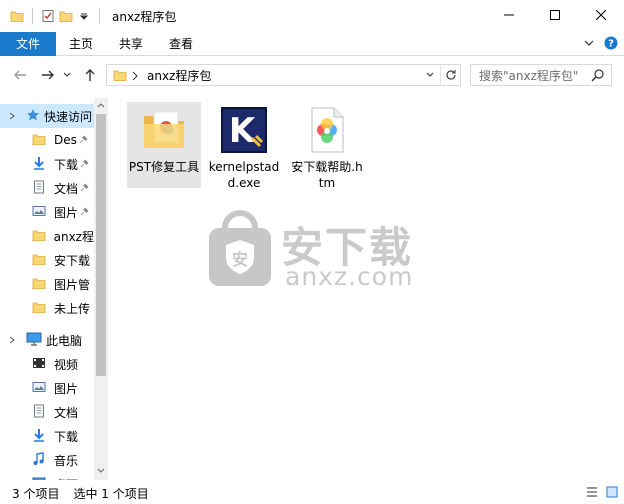  Describe the element at coordinates (101, 105) in the screenshot. I see `scroll-up-icon` at that location.